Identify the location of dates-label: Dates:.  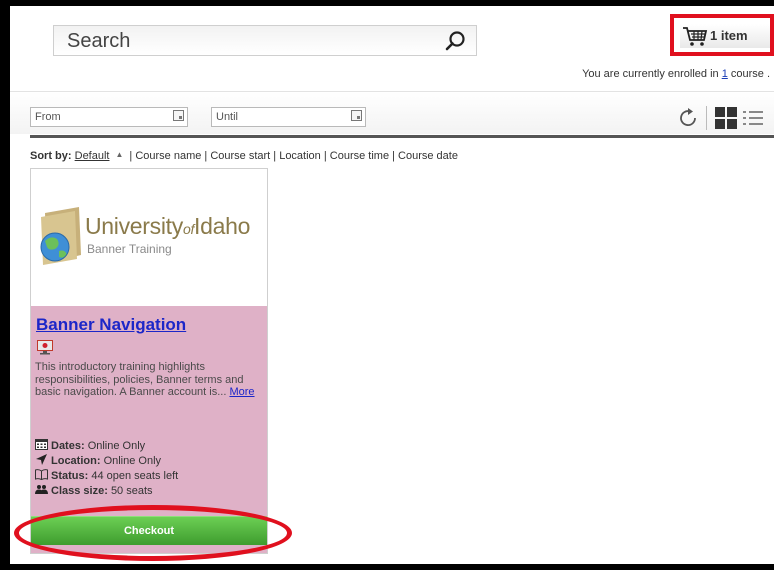
(68, 446).